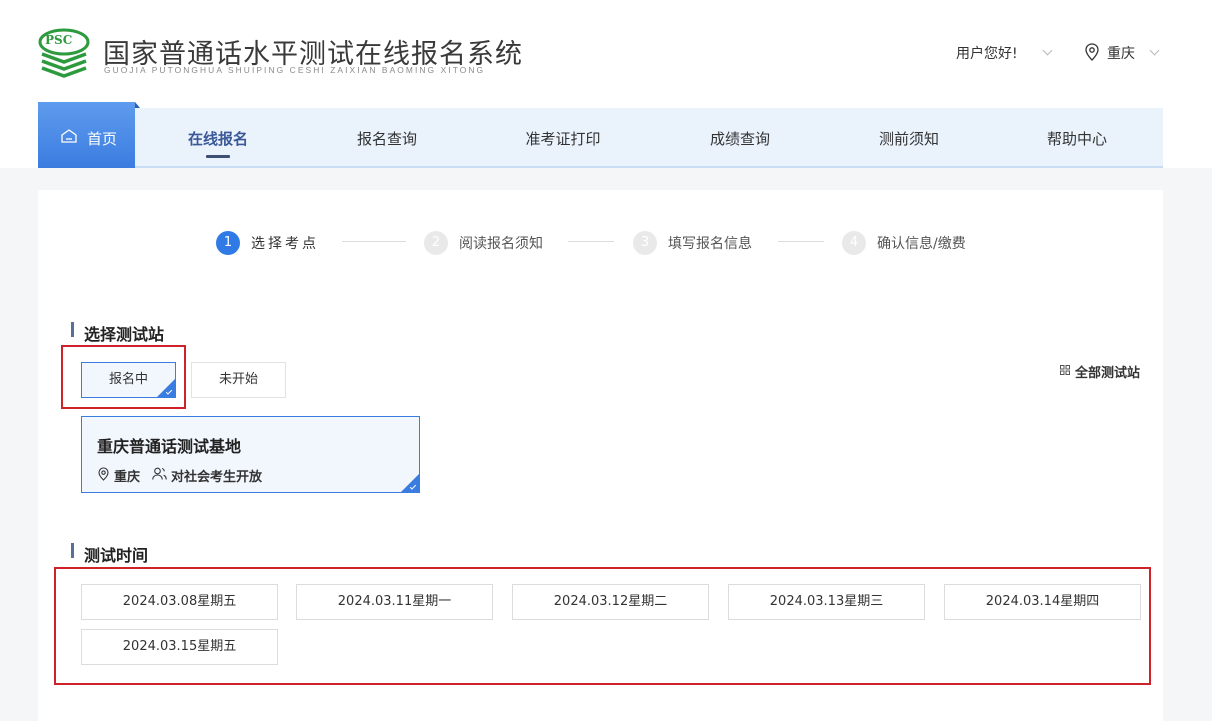 Image resolution: width=1212 pixels, height=721 pixels. I want to click on highlight-box-dates, so click(602, 626).